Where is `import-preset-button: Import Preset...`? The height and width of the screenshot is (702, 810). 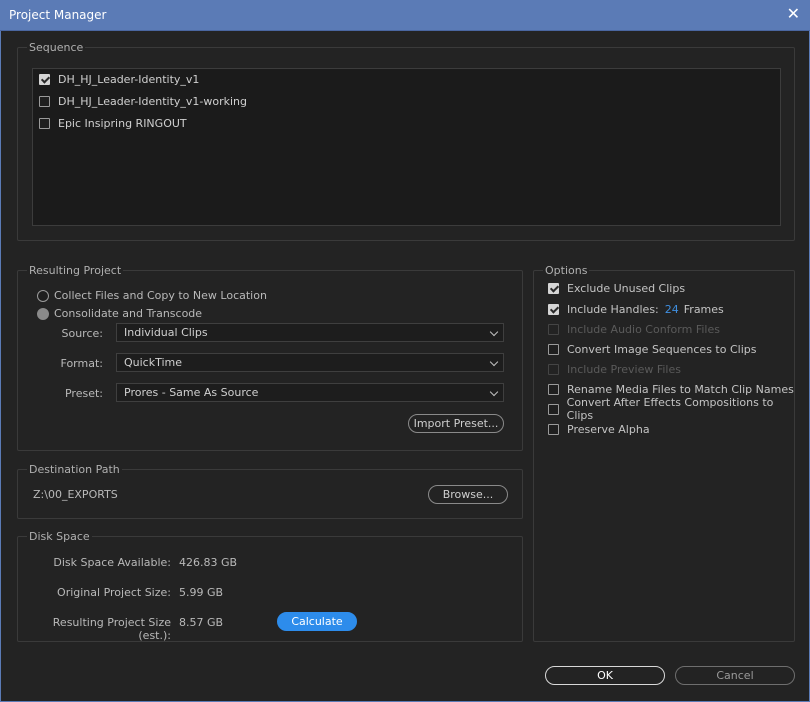
import-preset-button: Import Preset... is located at coordinates (456, 423).